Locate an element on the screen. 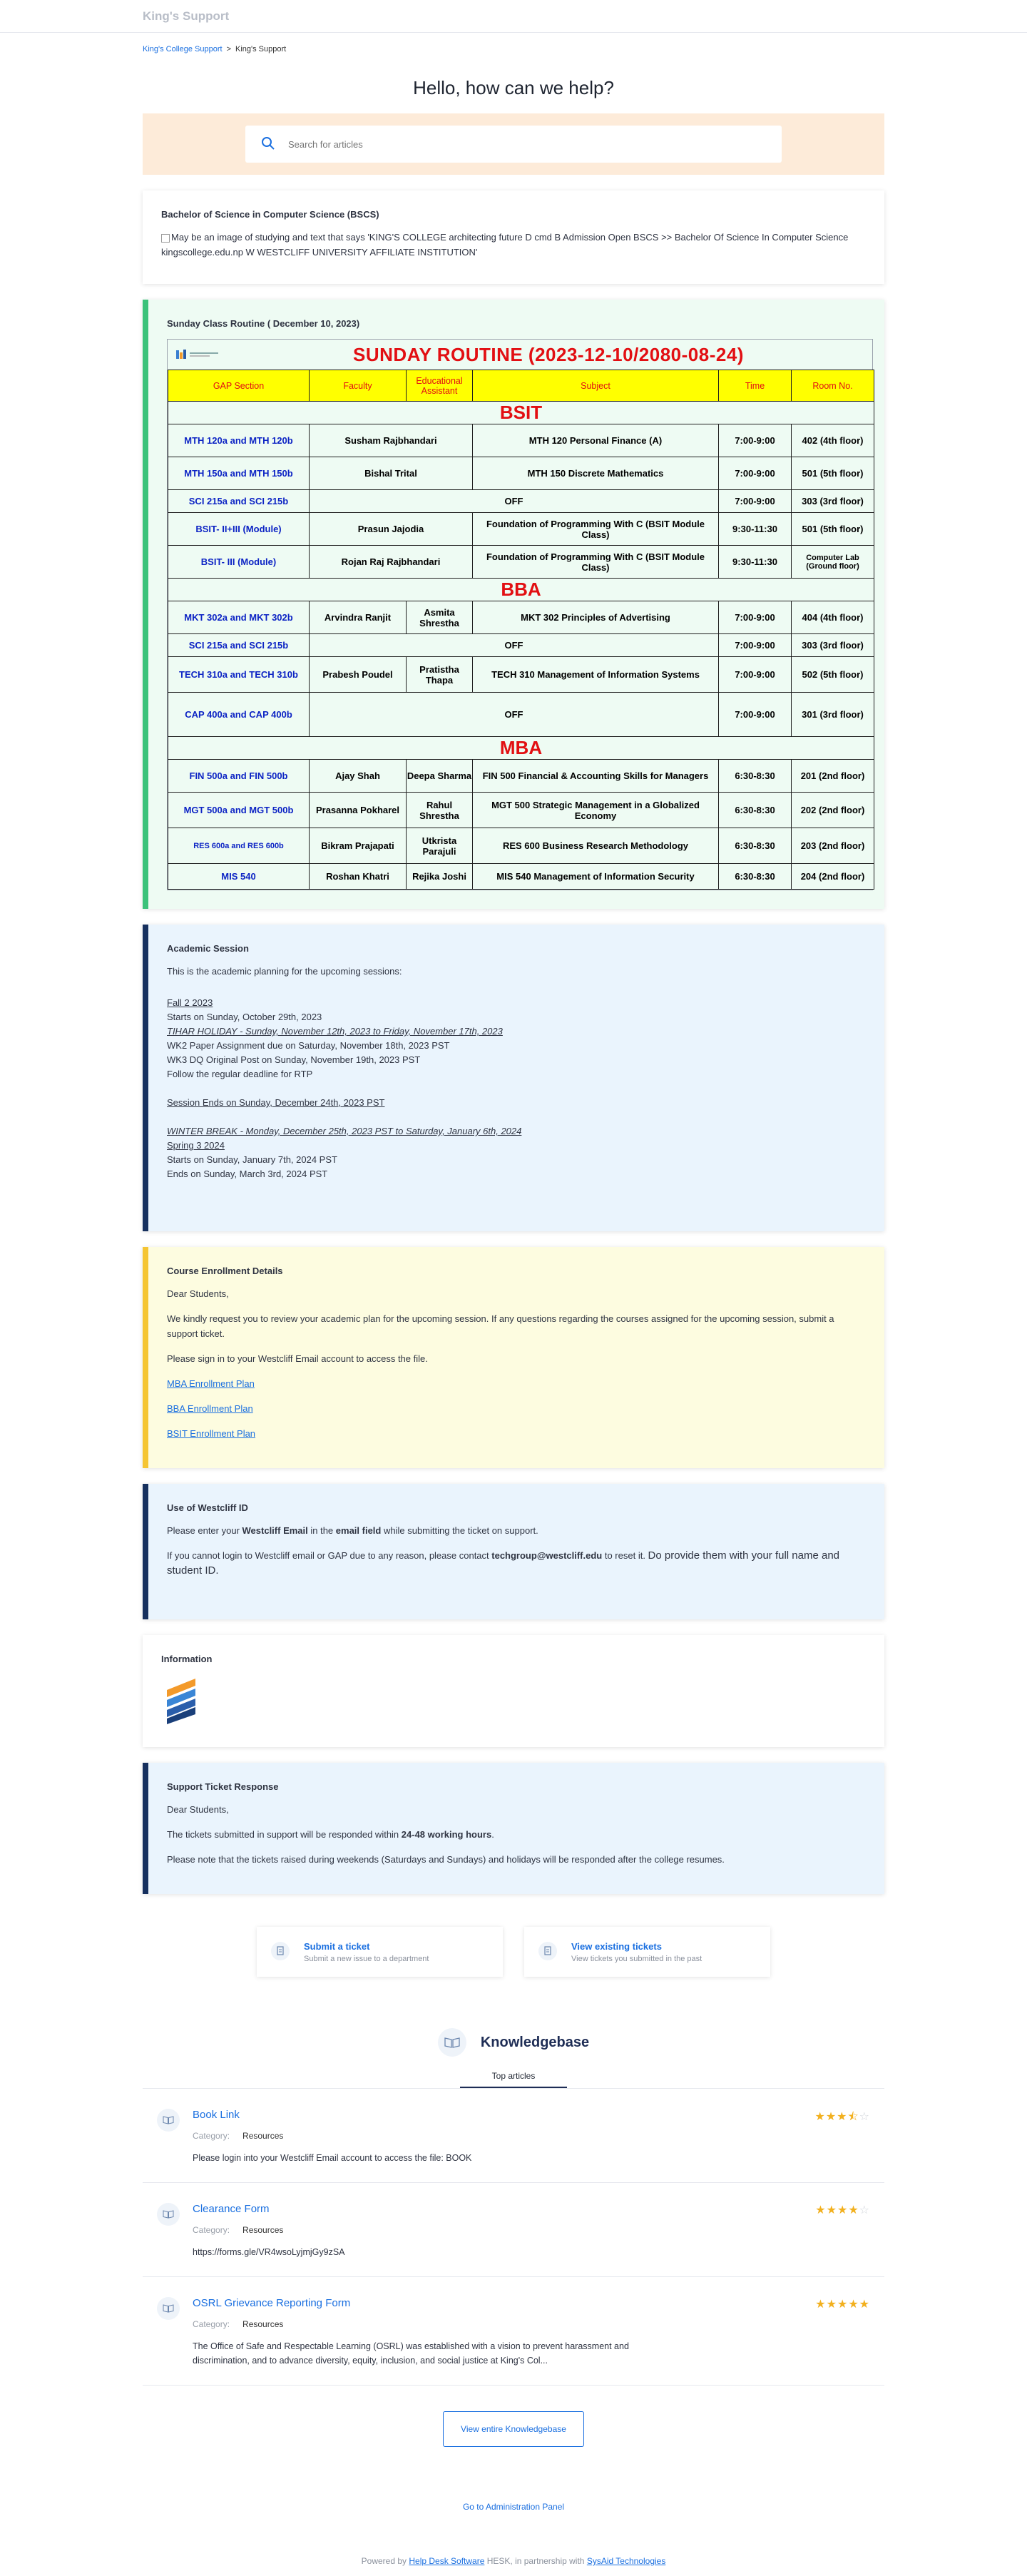  room-cell: 202 (2nd floor) is located at coordinates (832, 810).